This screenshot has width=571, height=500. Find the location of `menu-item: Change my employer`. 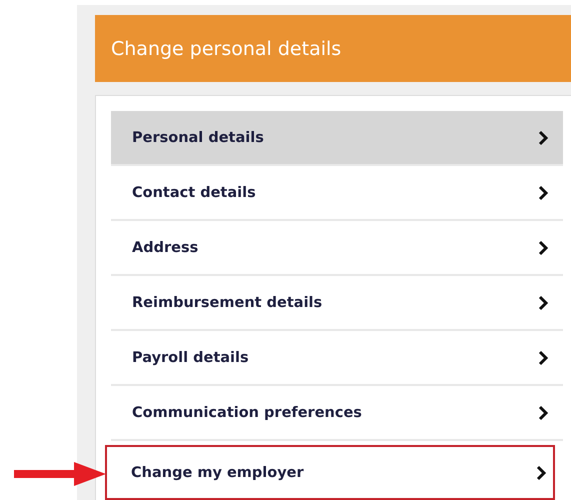

menu-item: Change my employer is located at coordinates (330, 472).